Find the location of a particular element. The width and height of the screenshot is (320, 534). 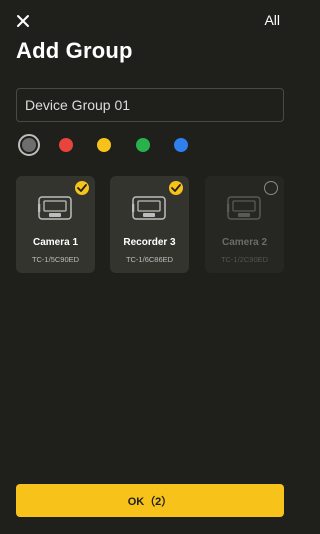

close-icon is located at coordinates (23, 21).